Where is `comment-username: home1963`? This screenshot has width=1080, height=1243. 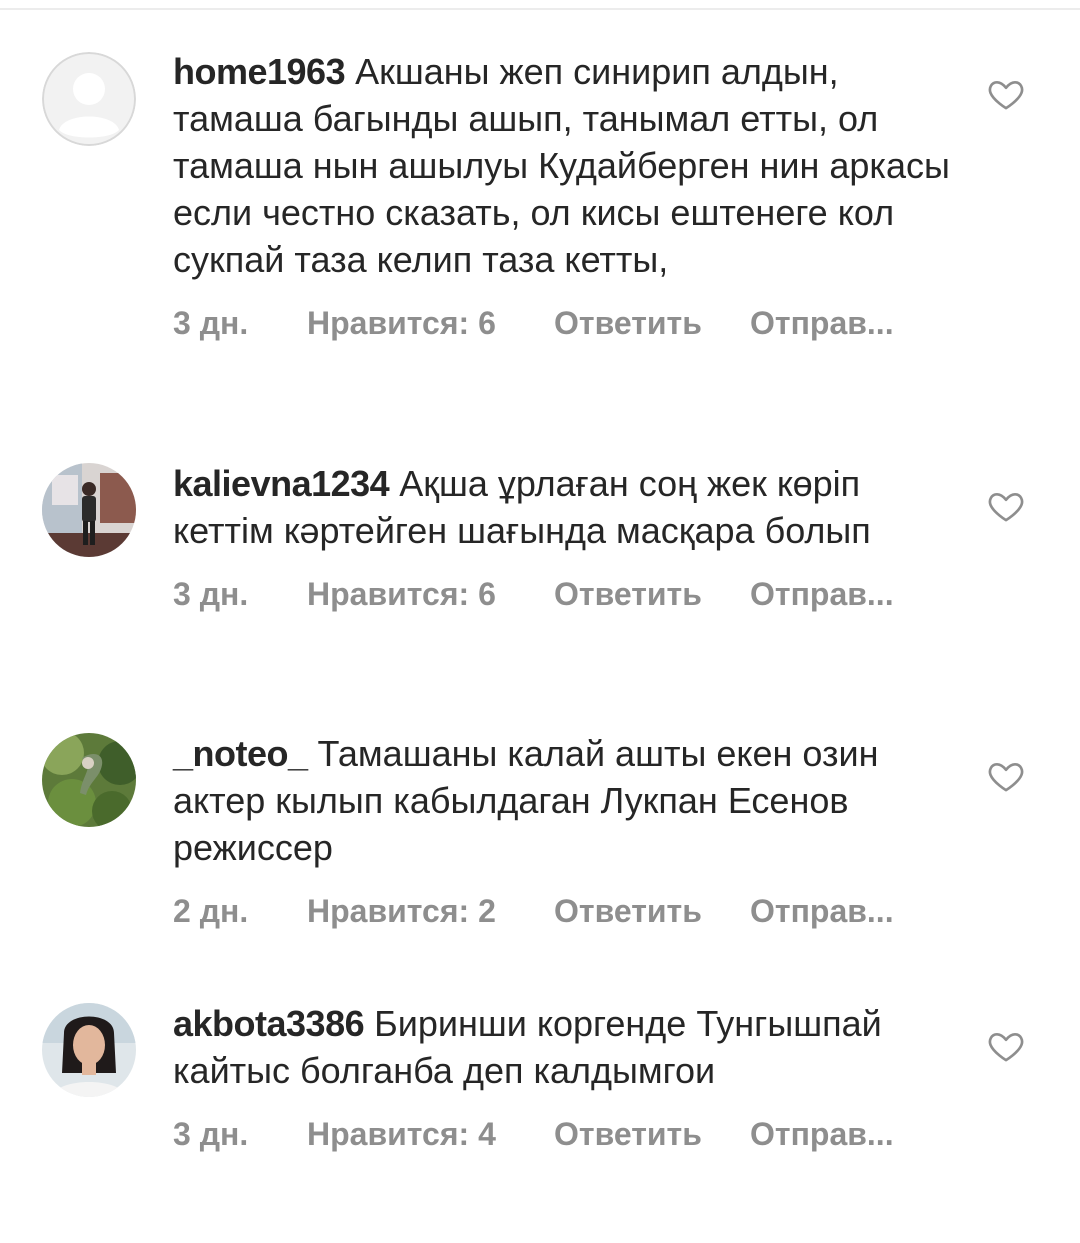
comment-username: home1963 is located at coordinates (259, 71).